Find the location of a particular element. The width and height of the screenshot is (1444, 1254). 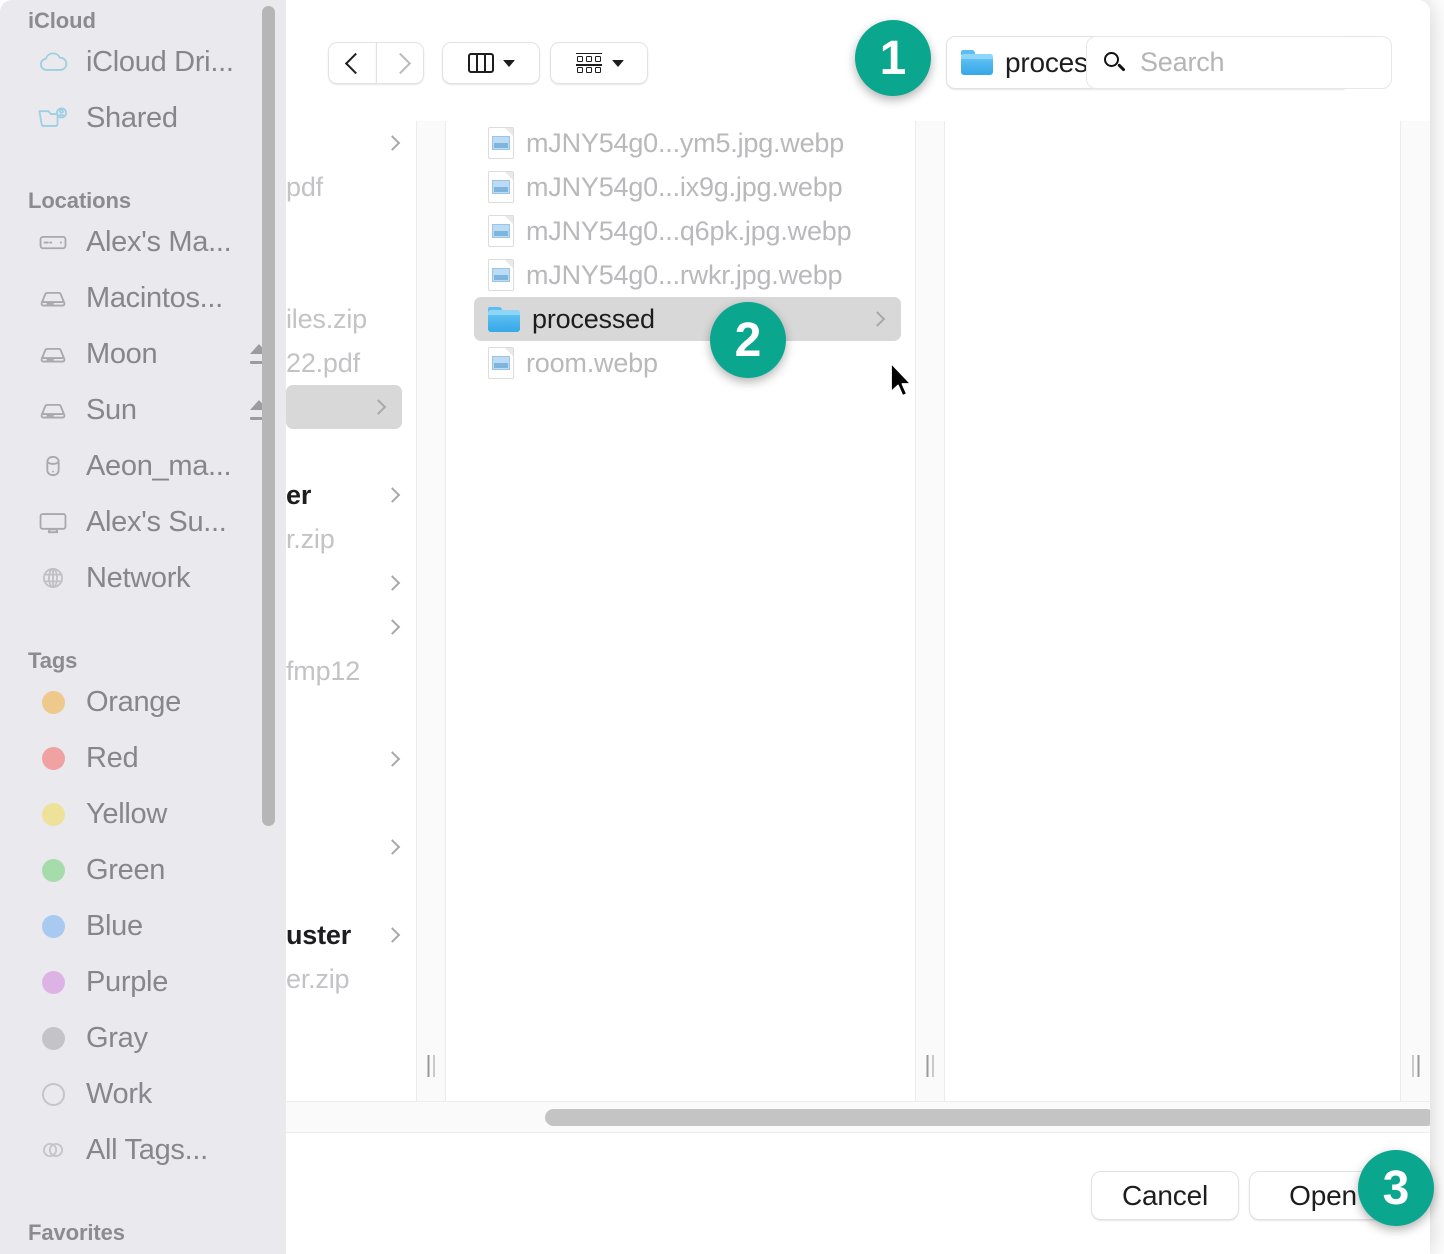

list-item: r.zip is located at coordinates (351, 539).